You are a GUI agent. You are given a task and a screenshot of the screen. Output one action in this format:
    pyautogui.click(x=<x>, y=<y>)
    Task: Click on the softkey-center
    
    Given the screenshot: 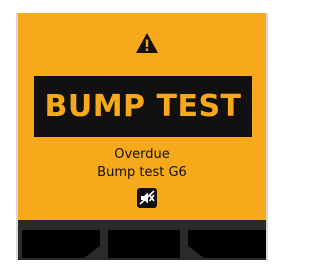 What is the action you would take?
    pyautogui.click(x=144, y=243)
    